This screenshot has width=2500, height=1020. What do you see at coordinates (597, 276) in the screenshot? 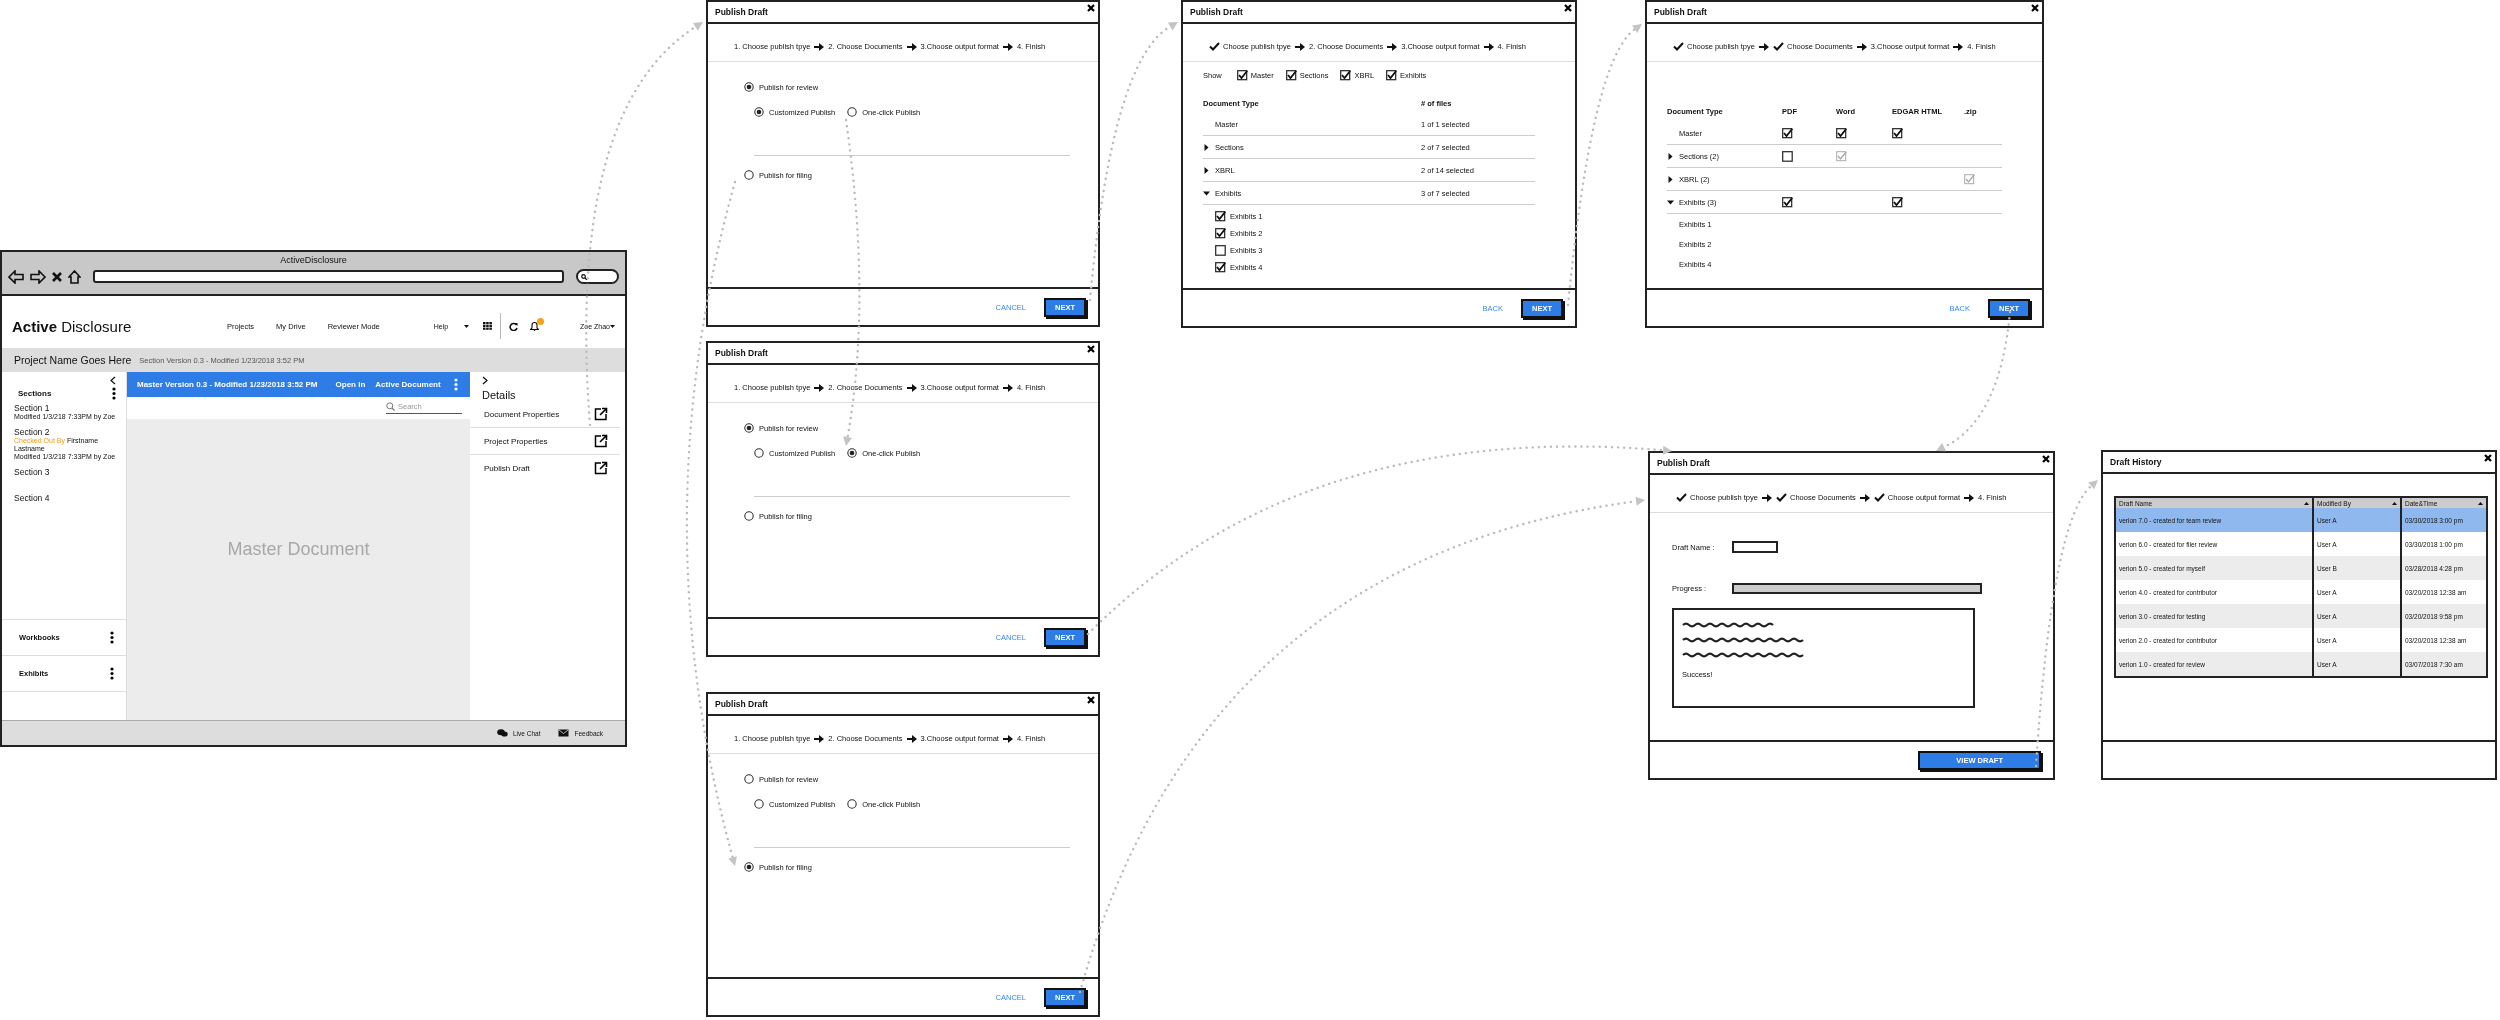
I see `search-field` at bounding box center [597, 276].